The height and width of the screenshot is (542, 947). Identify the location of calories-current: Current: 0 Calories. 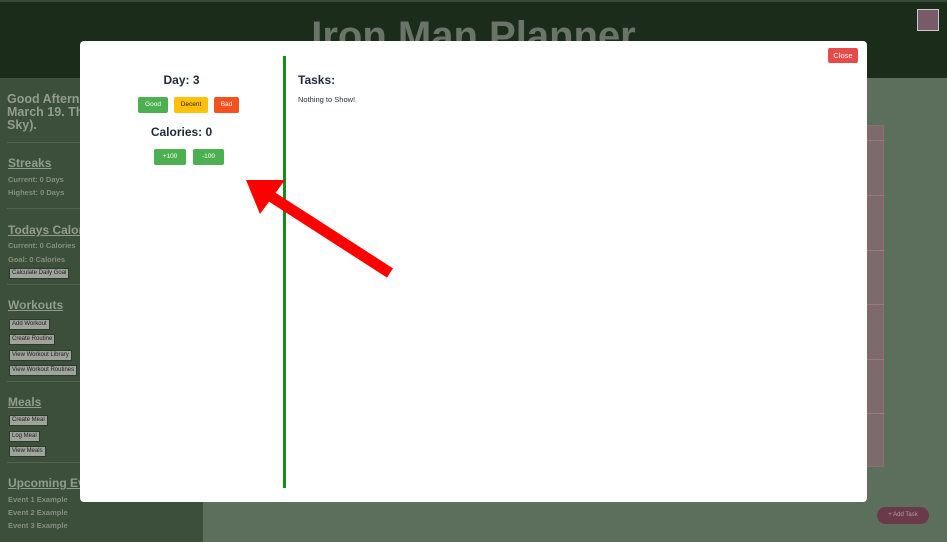
(42, 245).